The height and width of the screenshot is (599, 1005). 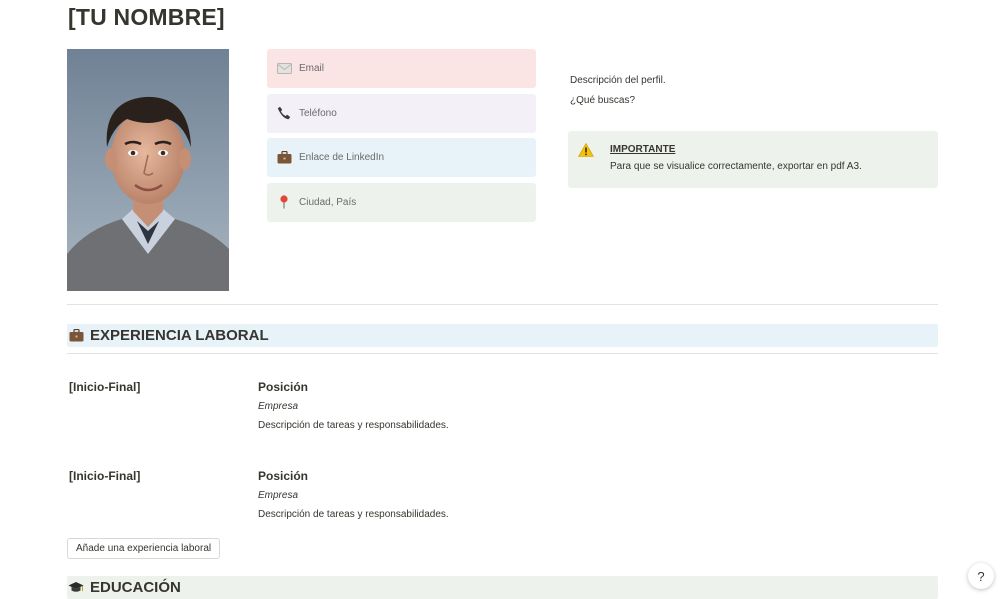 What do you see at coordinates (284, 113) in the screenshot?
I see `phone-icon` at bounding box center [284, 113].